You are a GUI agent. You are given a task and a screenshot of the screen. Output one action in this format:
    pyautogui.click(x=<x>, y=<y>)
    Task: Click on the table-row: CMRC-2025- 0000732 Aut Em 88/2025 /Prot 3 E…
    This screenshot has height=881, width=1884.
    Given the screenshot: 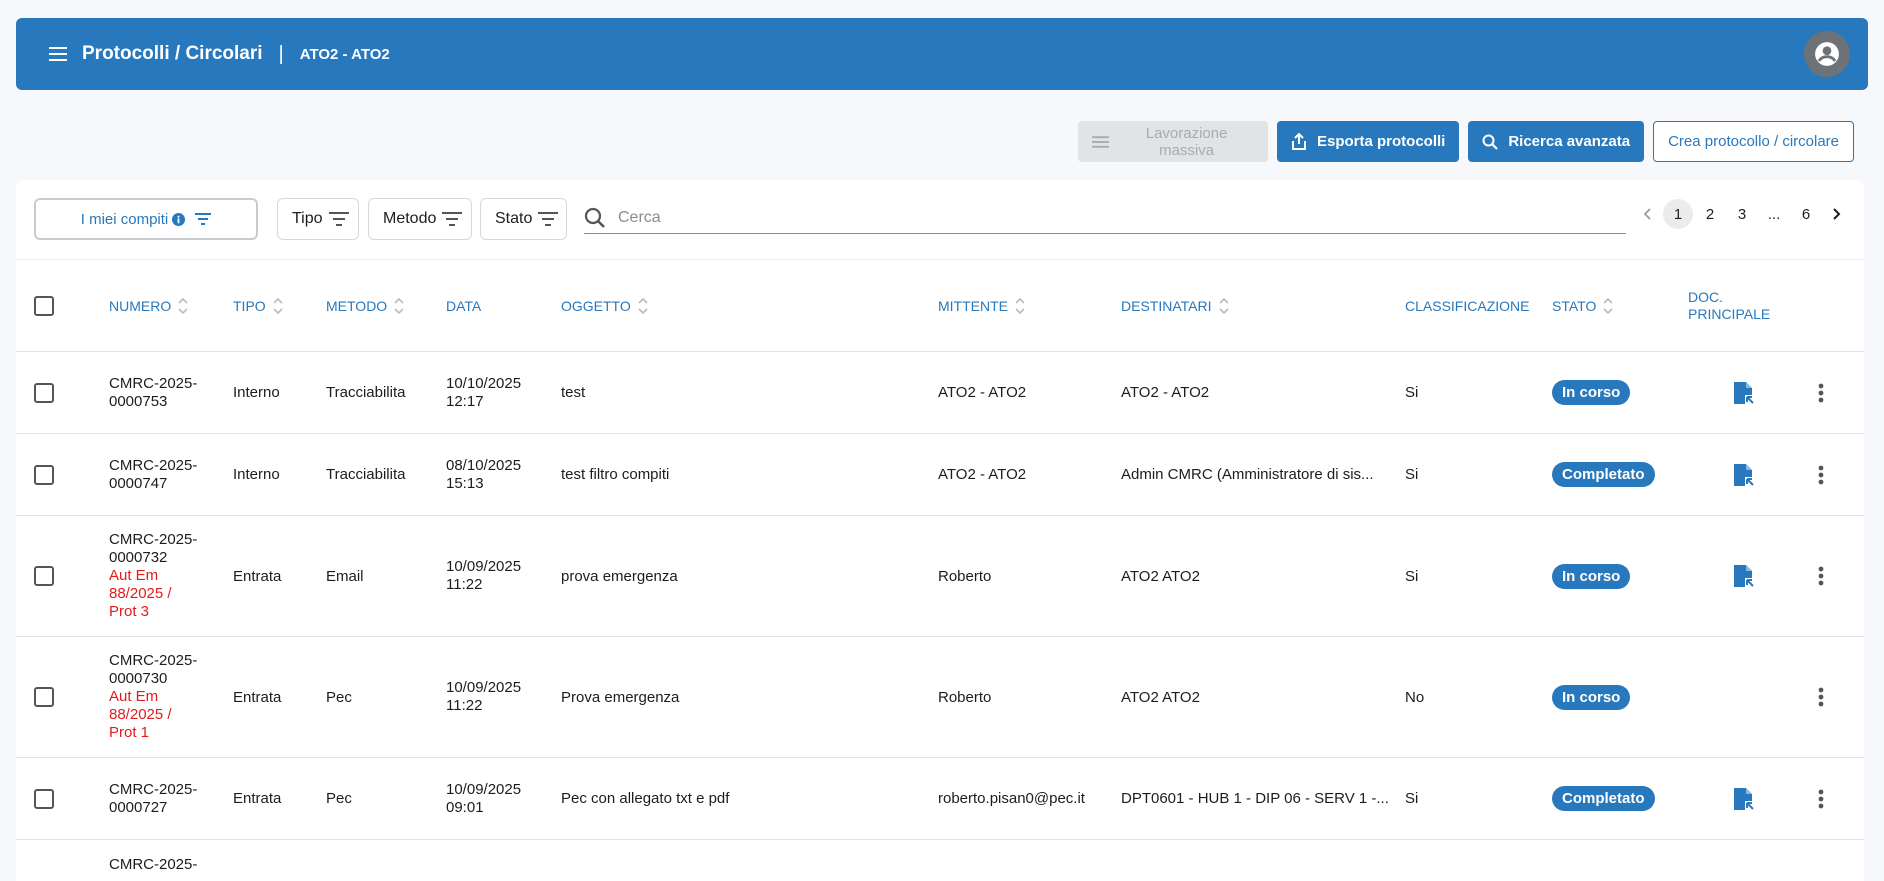 What is the action you would take?
    pyautogui.click(x=940, y=576)
    